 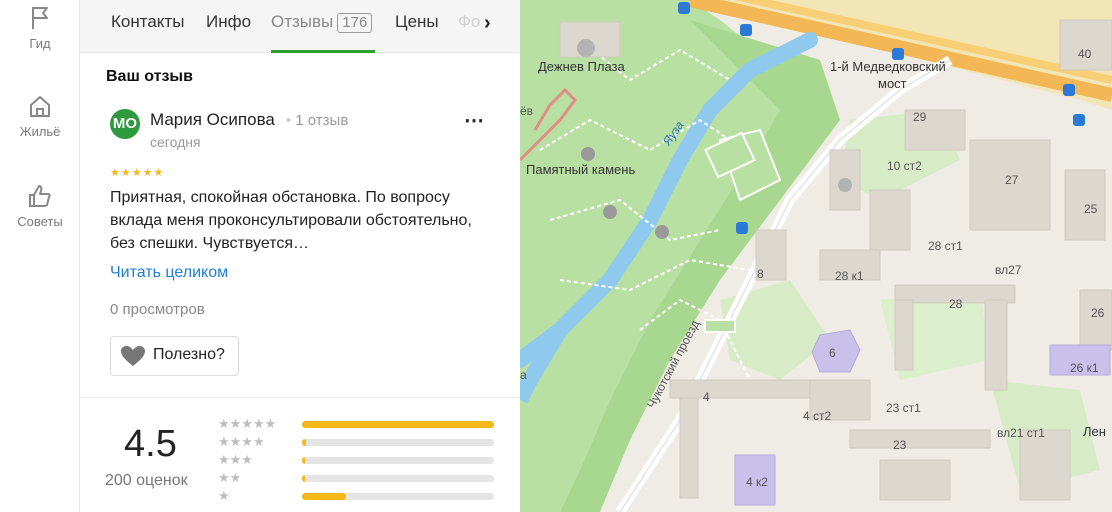 What do you see at coordinates (832, 353) in the screenshot?
I see `map-label: 6` at bounding box center [832, 353].